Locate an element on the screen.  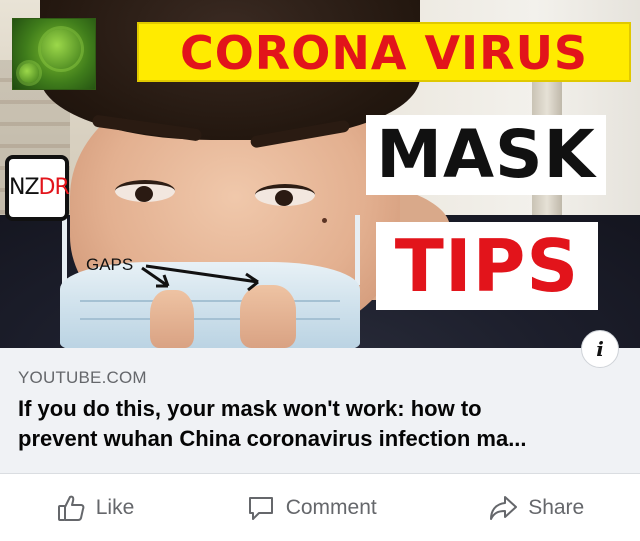
thumbnail-word-mask: MASK is located at coordinates (486, 155).